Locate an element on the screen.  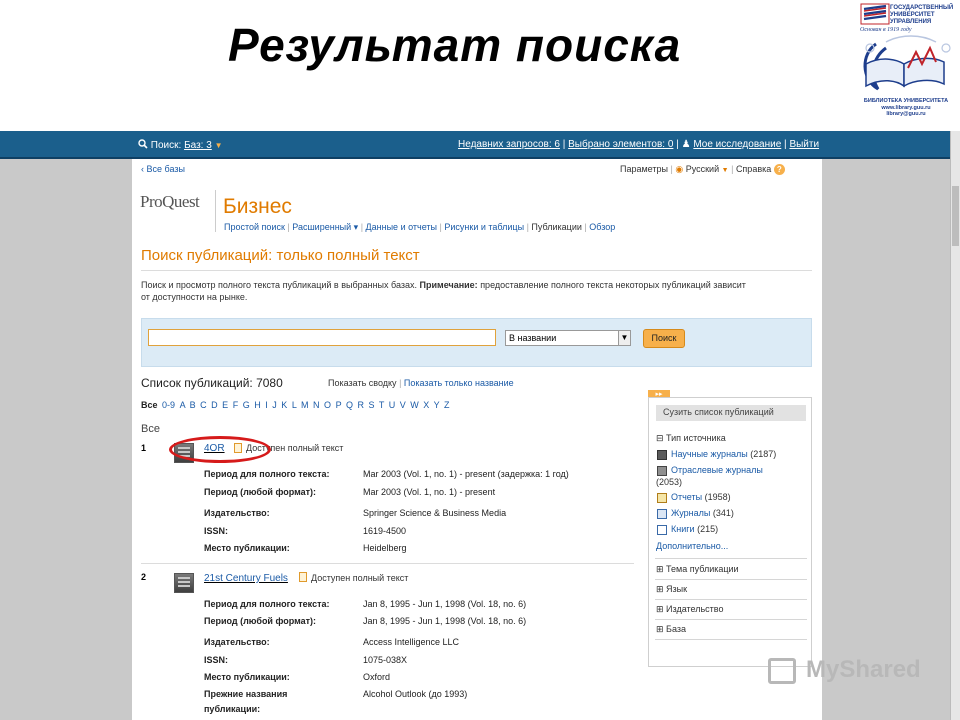
field-label: Период для полного текста: is located at coordinates (267, 604).